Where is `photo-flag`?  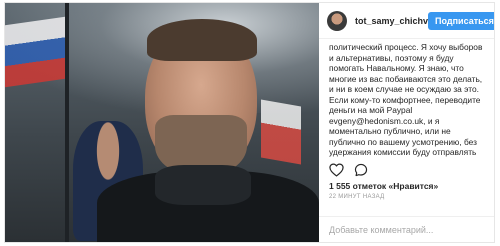 photo-flag is located at coordinates (35, 52).